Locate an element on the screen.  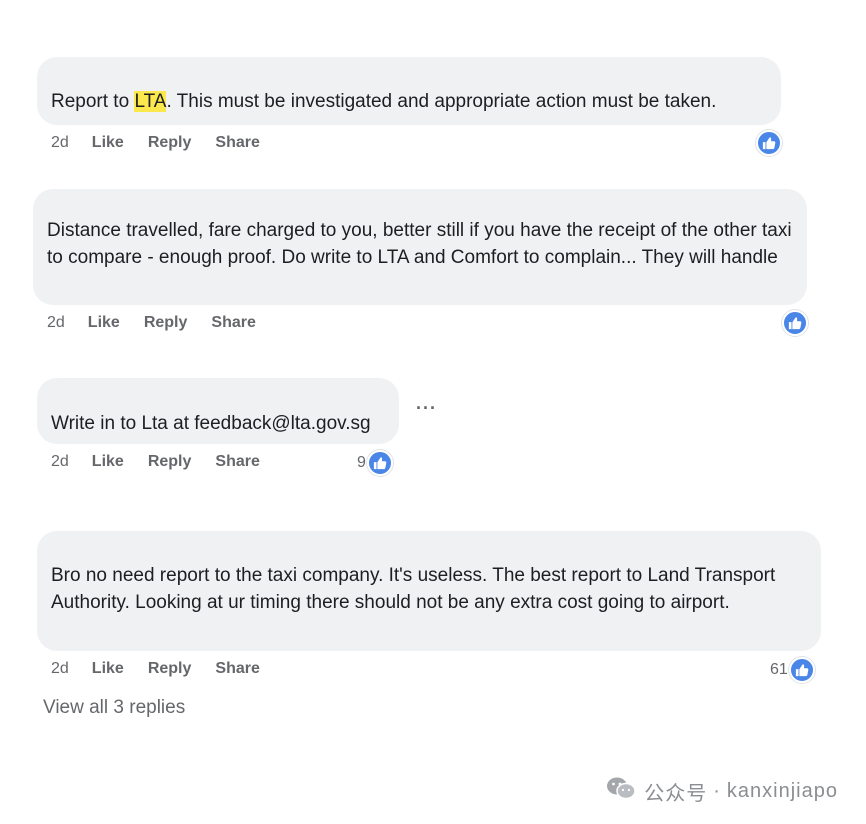
comment-bubble-3: Write in to Lta at feedback@lta.gov.sg is located at coordinates (218, 411).